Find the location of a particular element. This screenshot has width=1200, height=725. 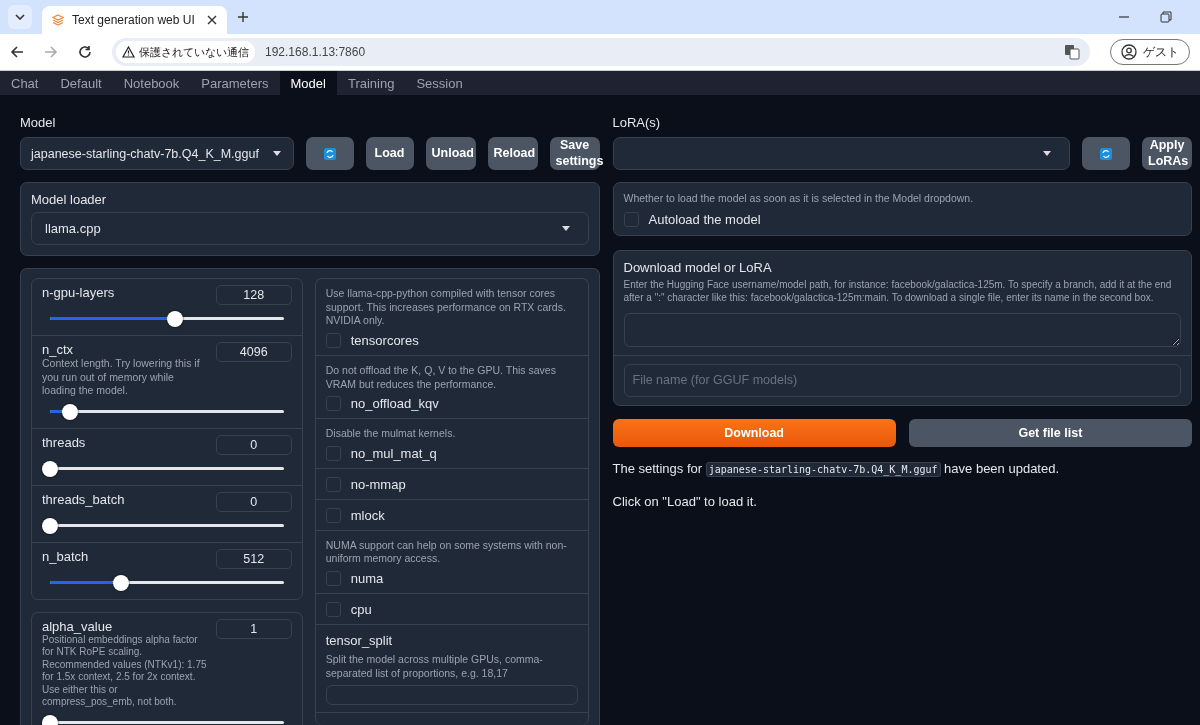

checkbox-label: no-mmap is located at coordinates (378, 484).